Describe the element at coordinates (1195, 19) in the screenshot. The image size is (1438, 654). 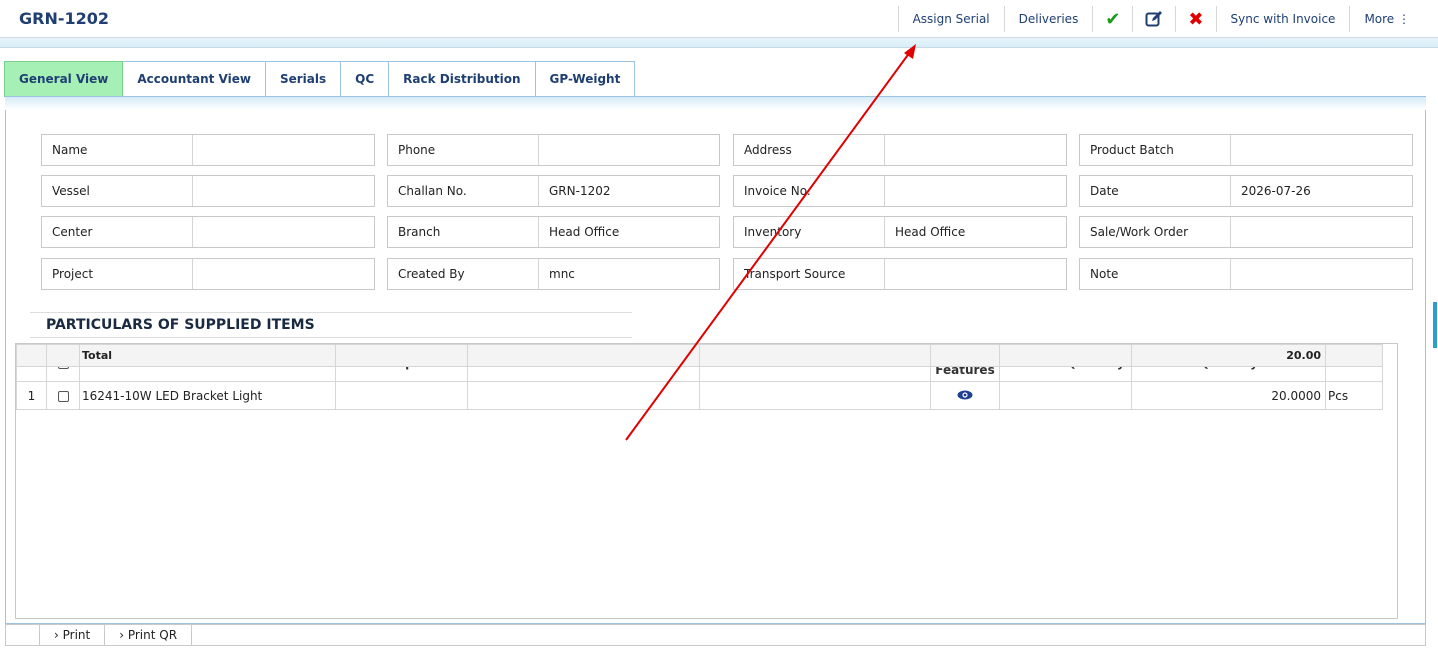
I see `cancel-x-icon: ✖` at that location.